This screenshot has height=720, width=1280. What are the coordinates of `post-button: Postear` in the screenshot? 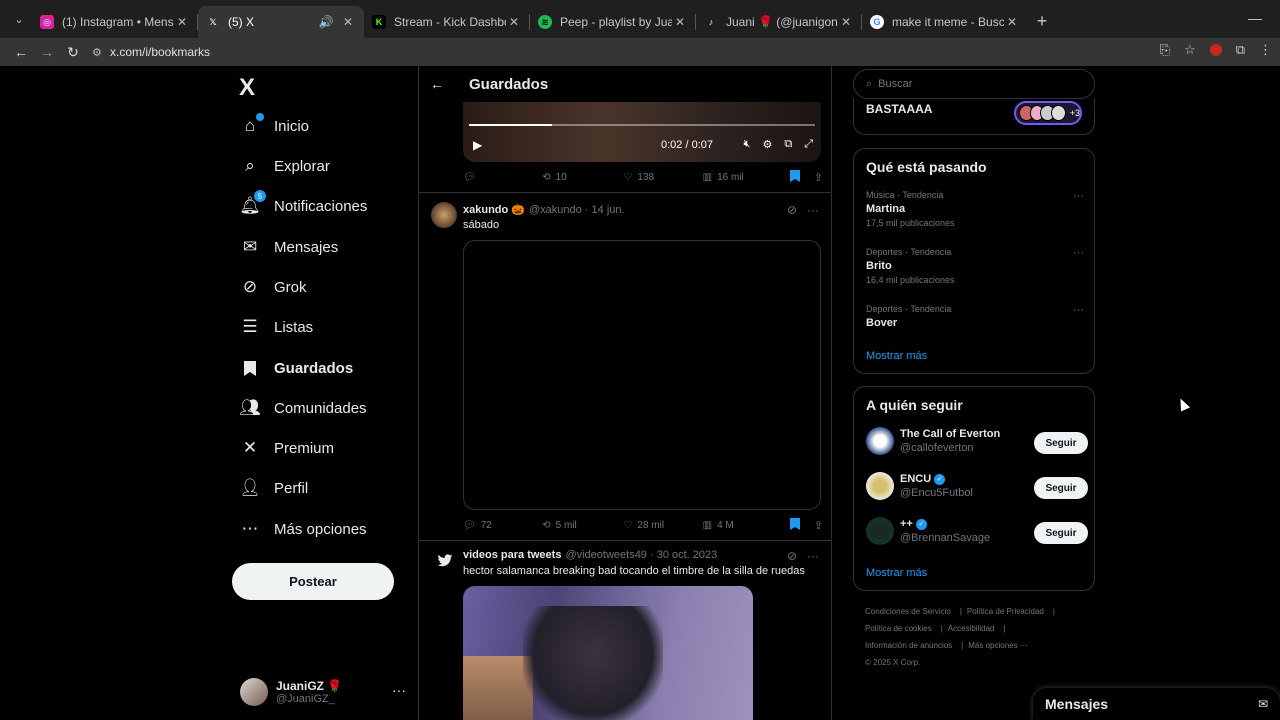 It's located at (313, 581).